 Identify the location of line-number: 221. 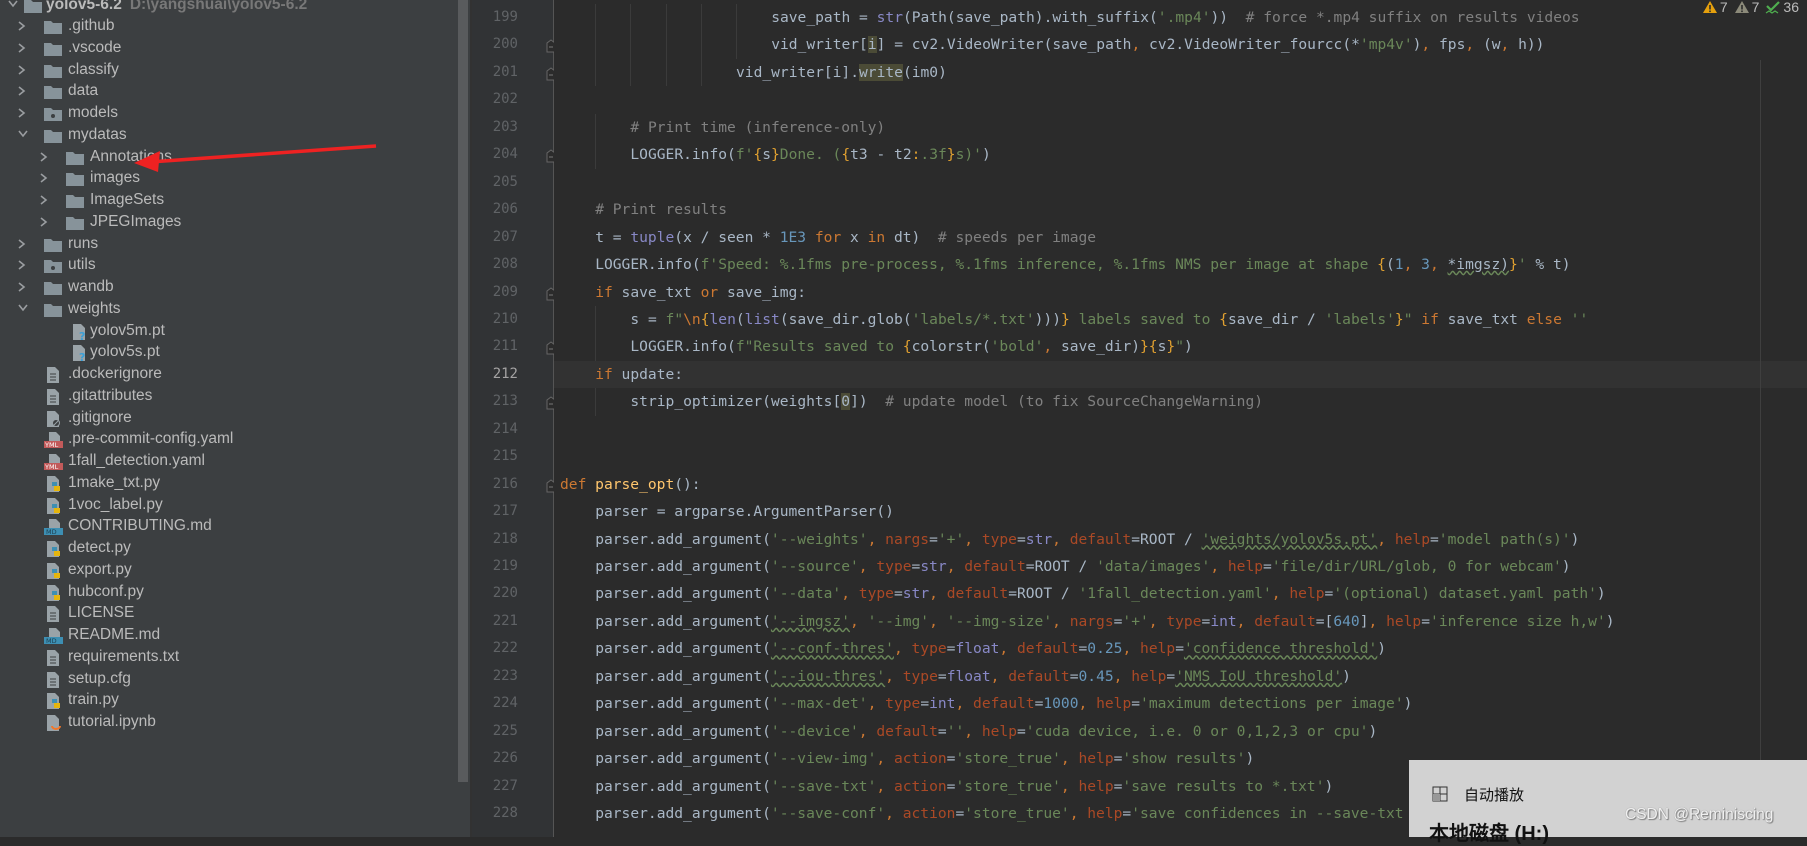
(498, 621).